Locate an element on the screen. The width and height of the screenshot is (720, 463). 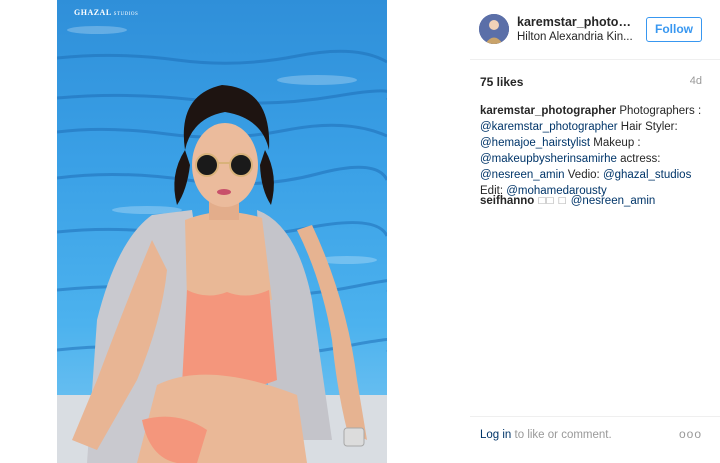
mention-link: @makeupbysherinsamirhe is located at coordinates (548, 159).